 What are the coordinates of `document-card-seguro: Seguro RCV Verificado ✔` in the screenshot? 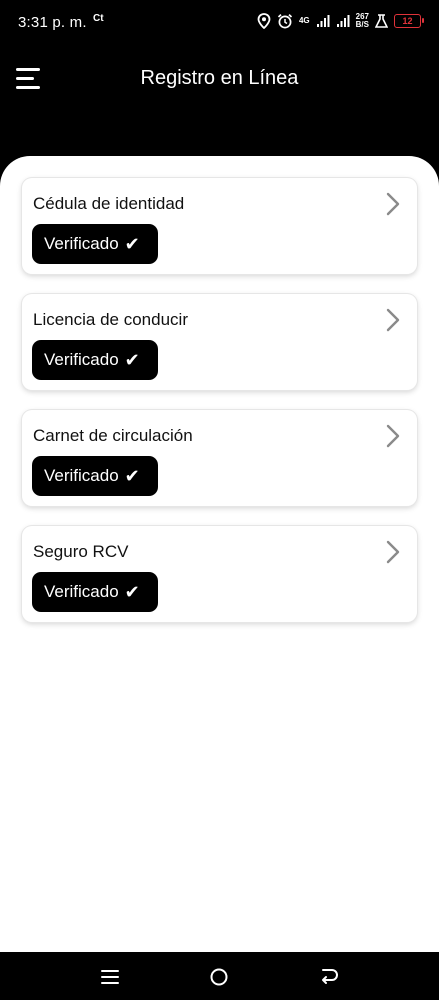 It's located at (219, 574).